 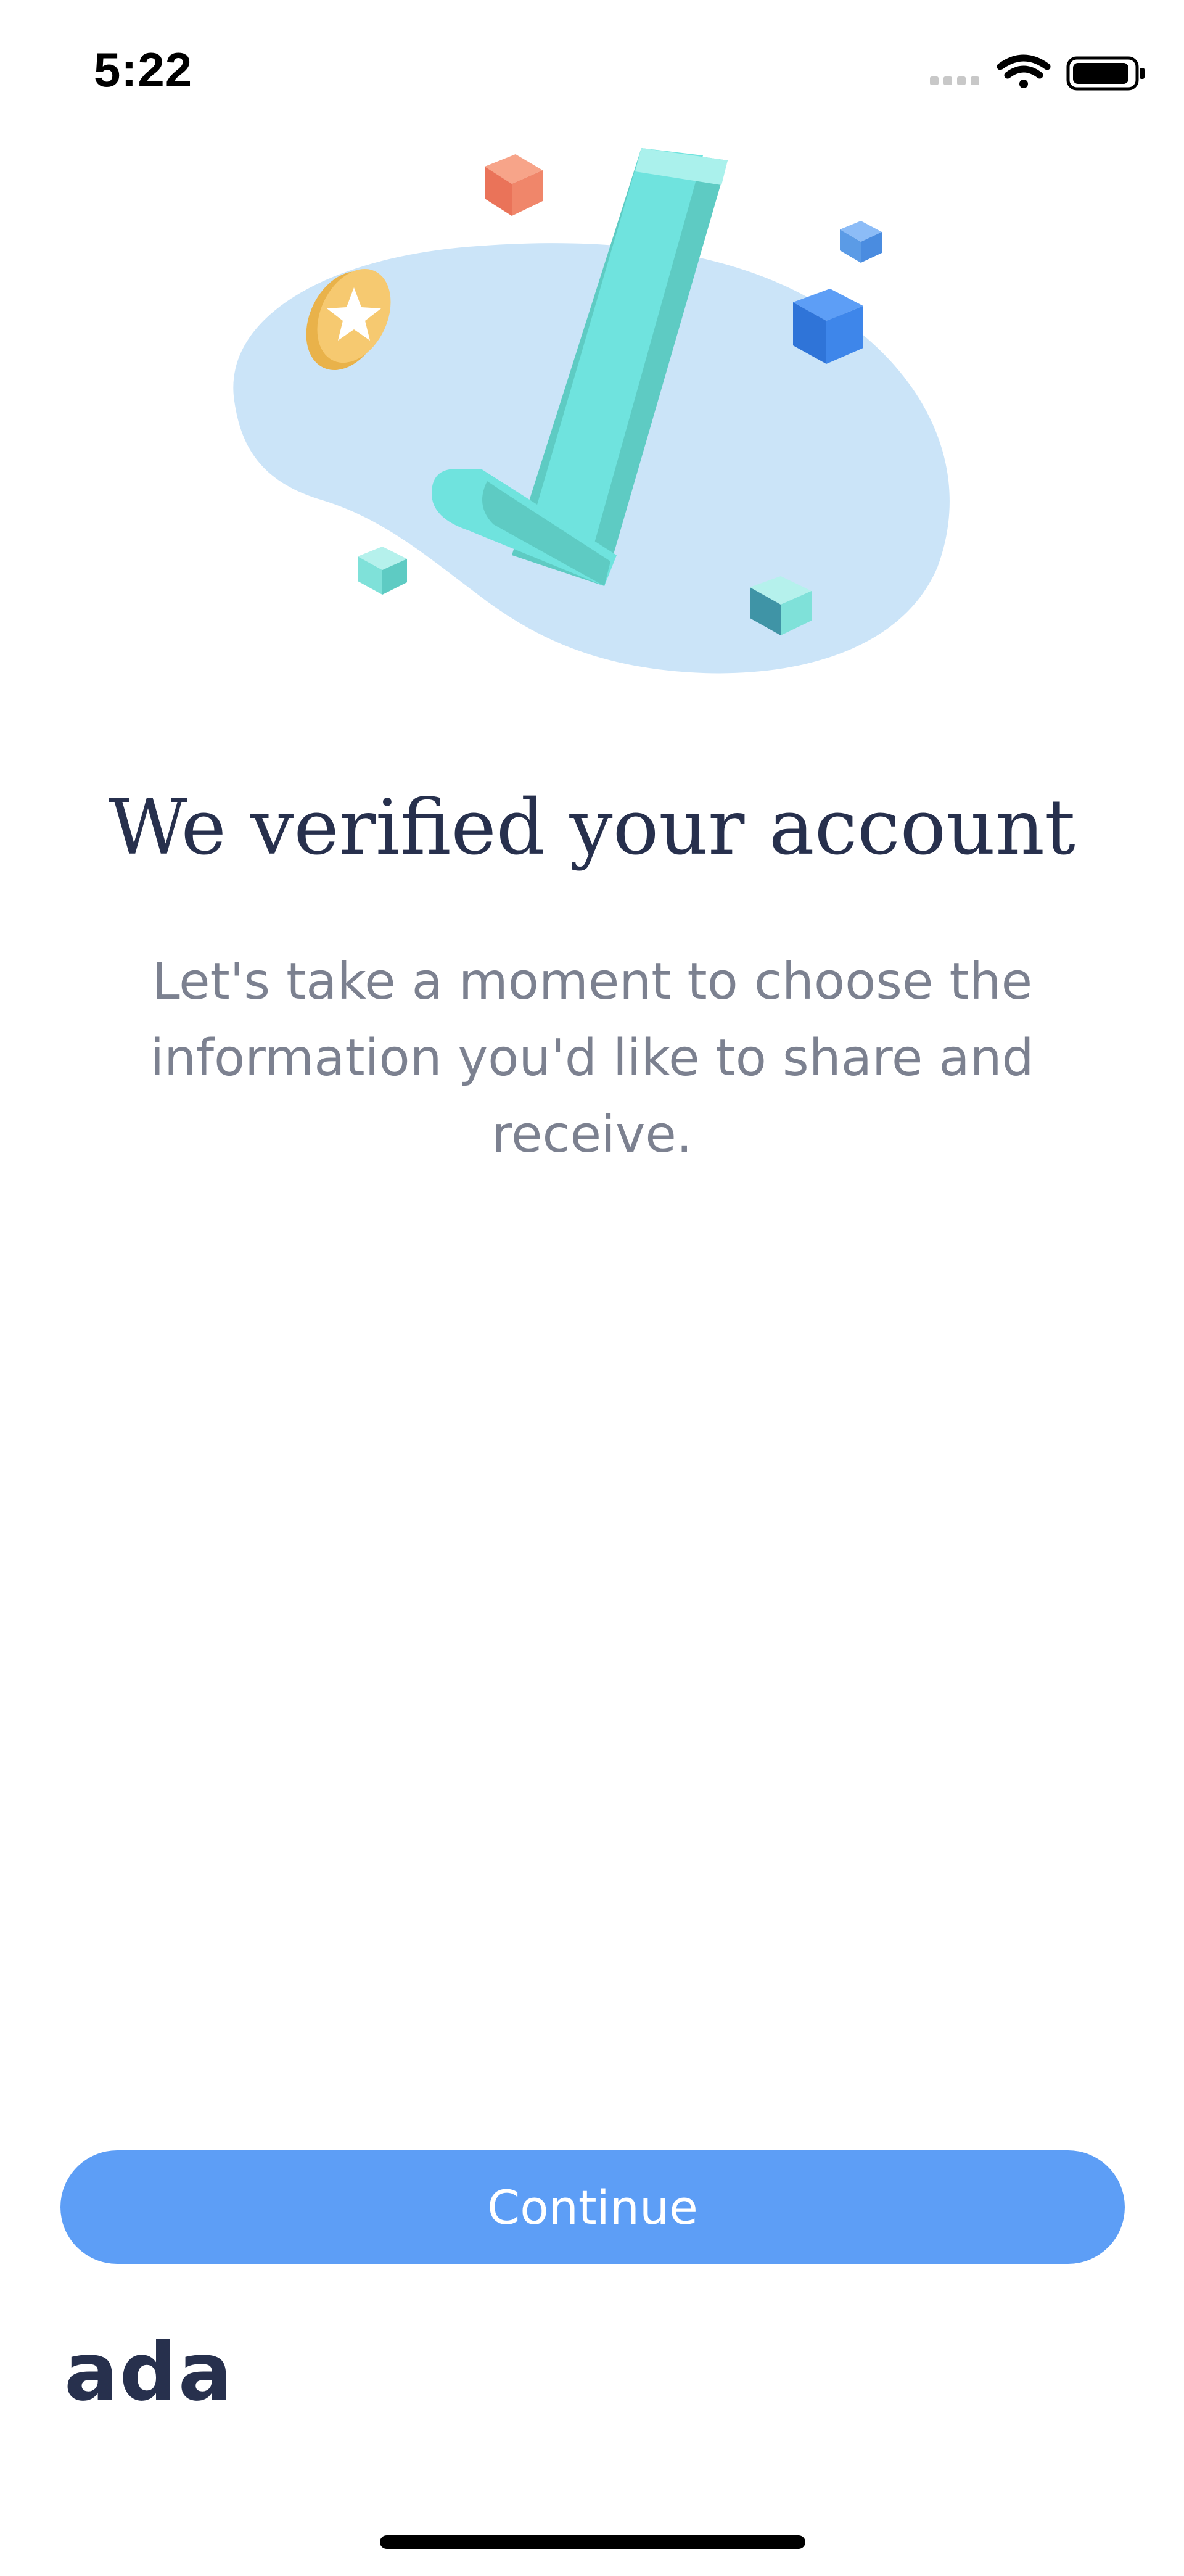 What do you see at coordinates (592, 71) in the screenshot?
I see `status-bar: 5:22` at bounding box center [592, 71].